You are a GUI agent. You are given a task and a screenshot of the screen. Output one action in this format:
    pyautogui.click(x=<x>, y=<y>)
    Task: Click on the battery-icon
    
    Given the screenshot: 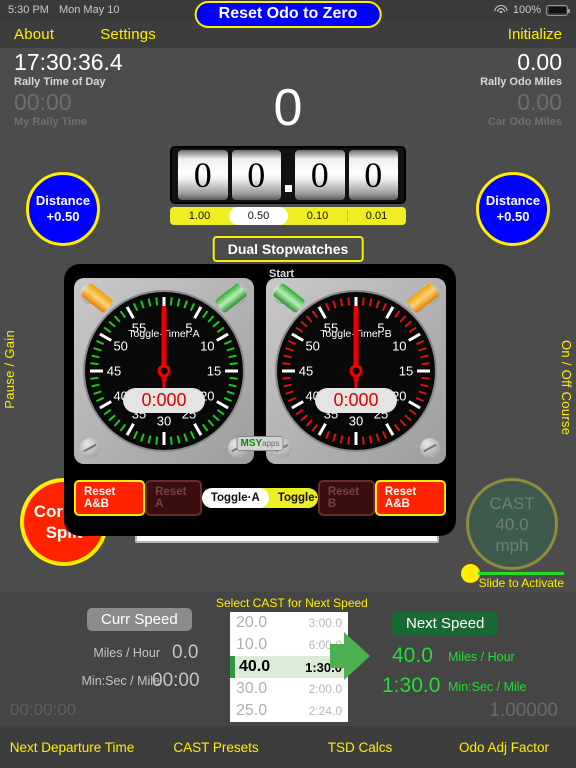 What is the action you would take?
    pyautogui.click(x=558, y=10)
    